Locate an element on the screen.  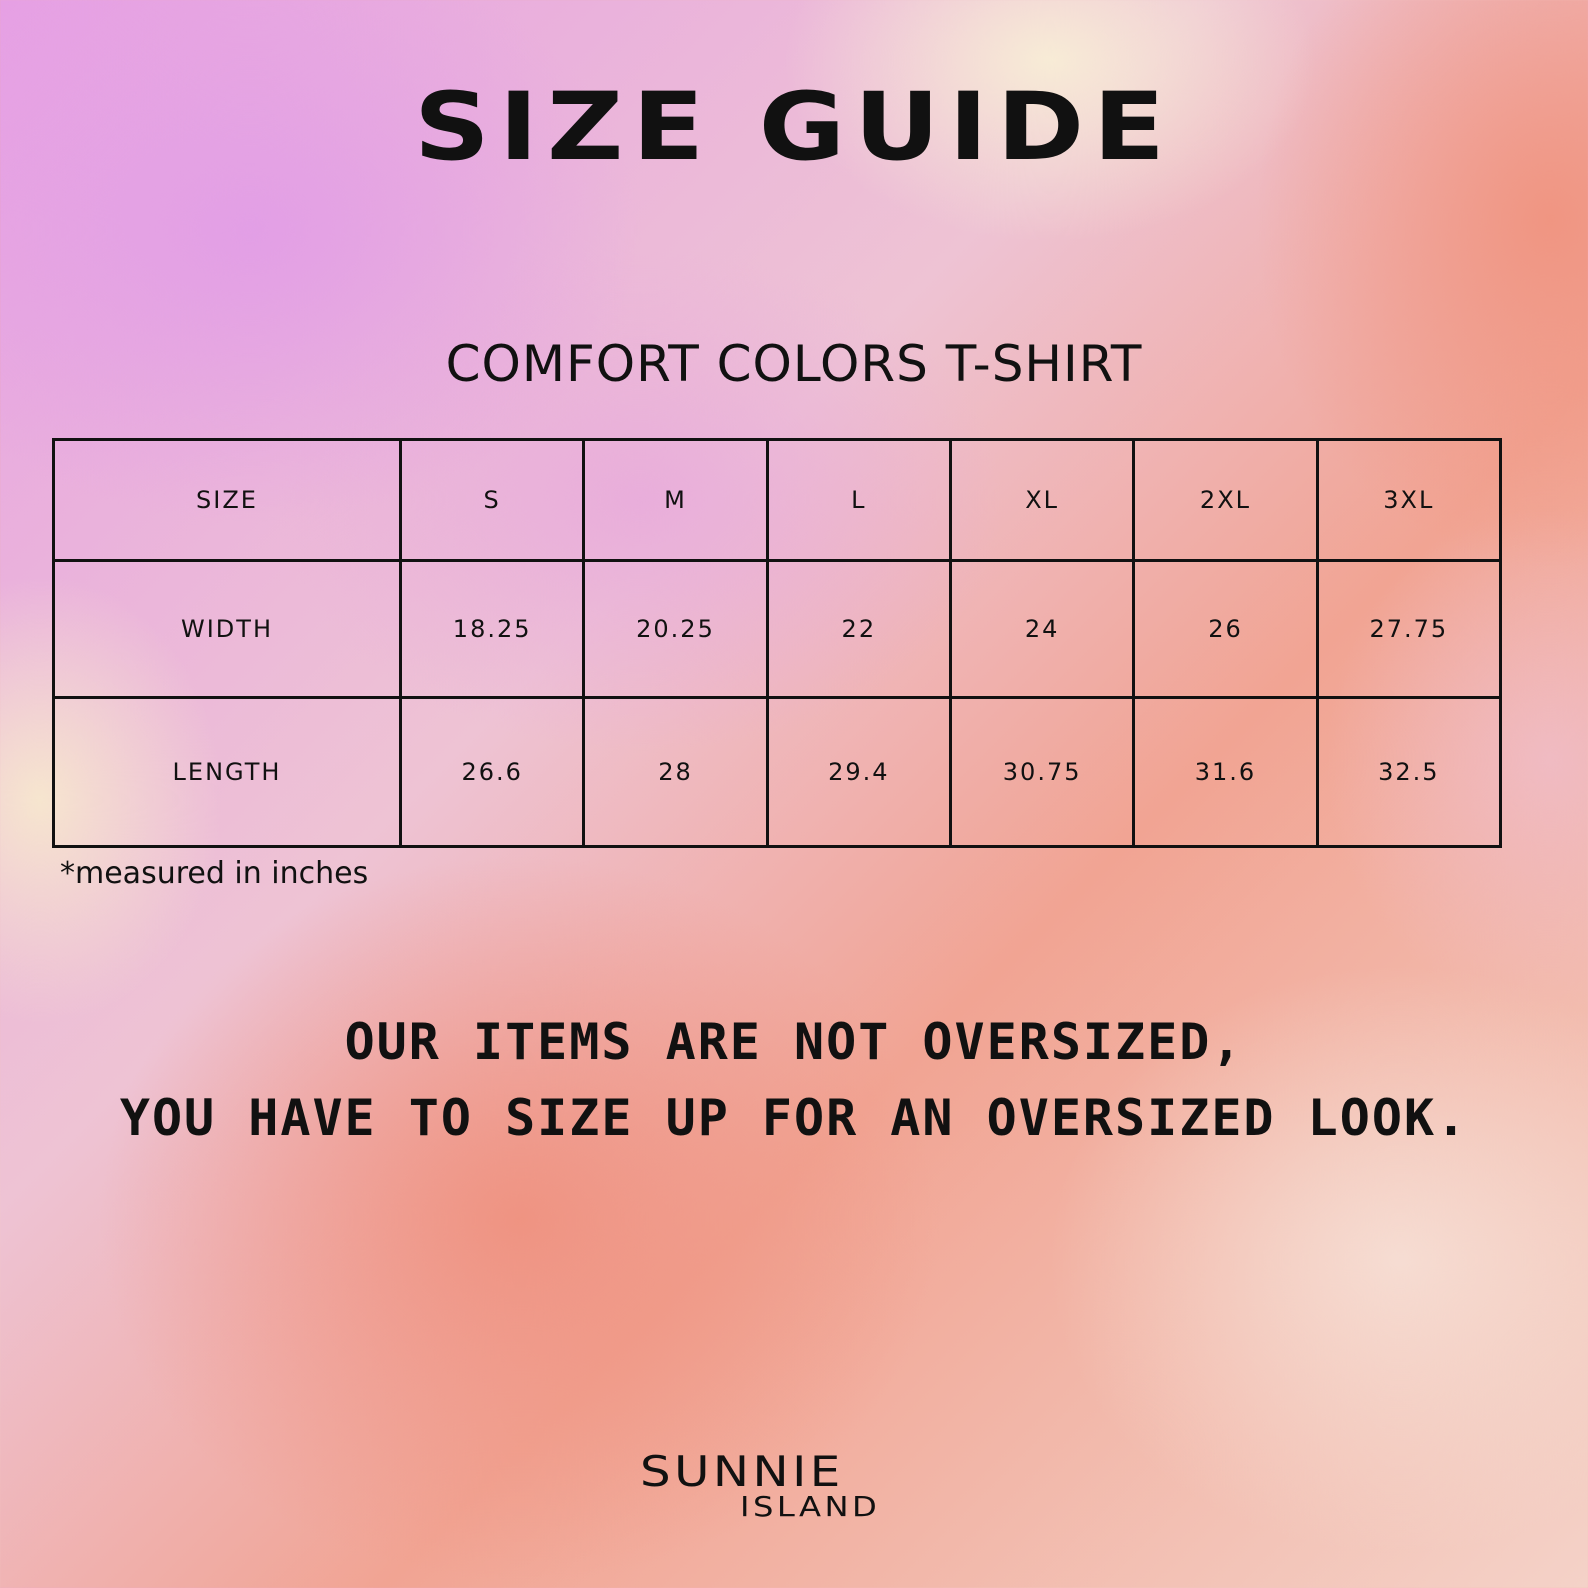
width-cell-m: 20.25 is located at coordinates (675, 629).